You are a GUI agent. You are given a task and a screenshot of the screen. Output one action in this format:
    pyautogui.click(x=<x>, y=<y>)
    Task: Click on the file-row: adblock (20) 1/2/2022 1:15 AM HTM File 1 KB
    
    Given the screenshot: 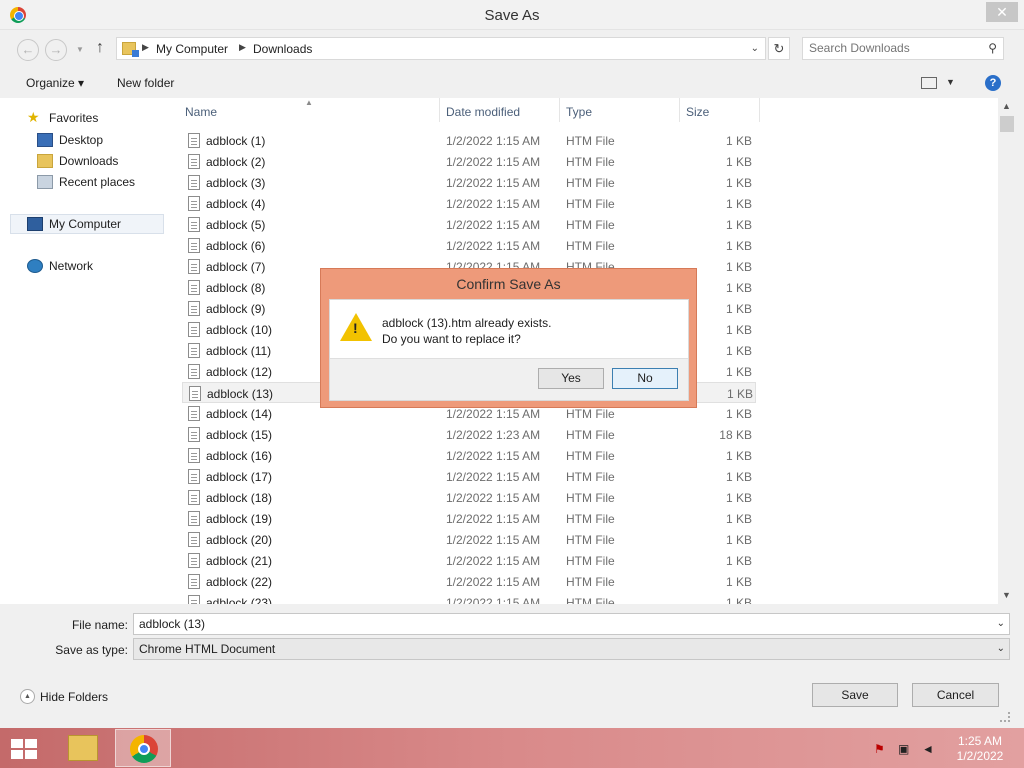 What is the action you would take?
    pyautogui.click(x=469, y=539)
    